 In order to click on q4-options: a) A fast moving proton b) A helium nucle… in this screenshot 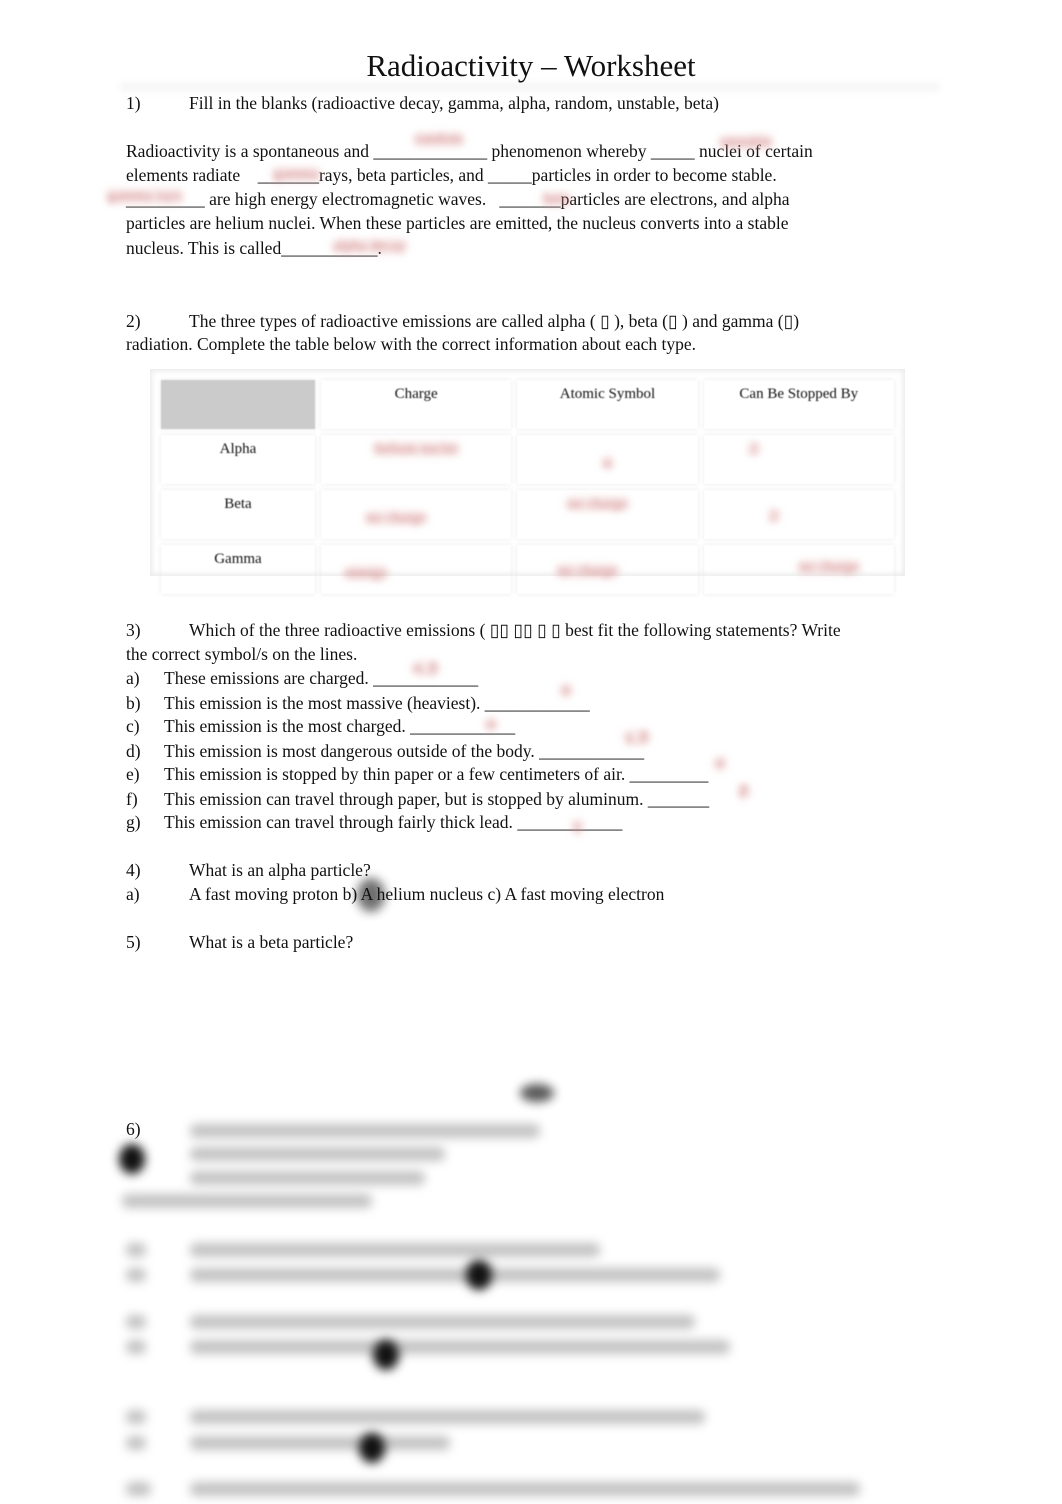, I will do `click(395, 894)`.